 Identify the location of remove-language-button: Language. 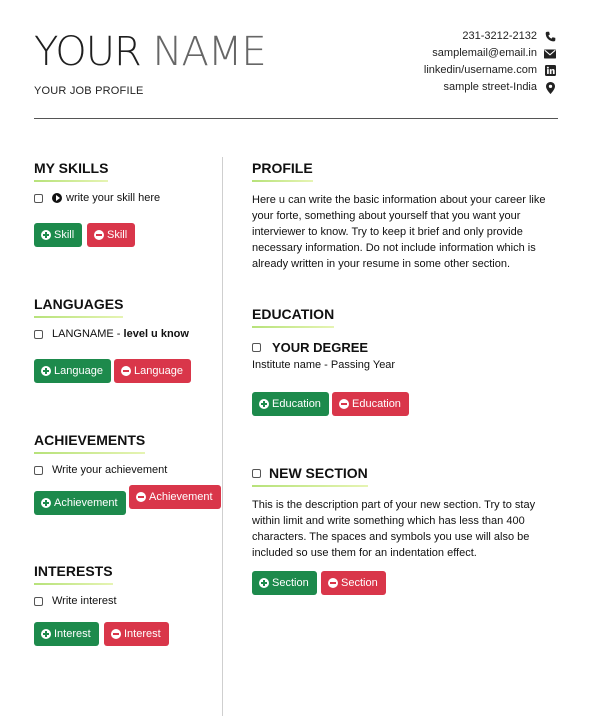
(152, 371).